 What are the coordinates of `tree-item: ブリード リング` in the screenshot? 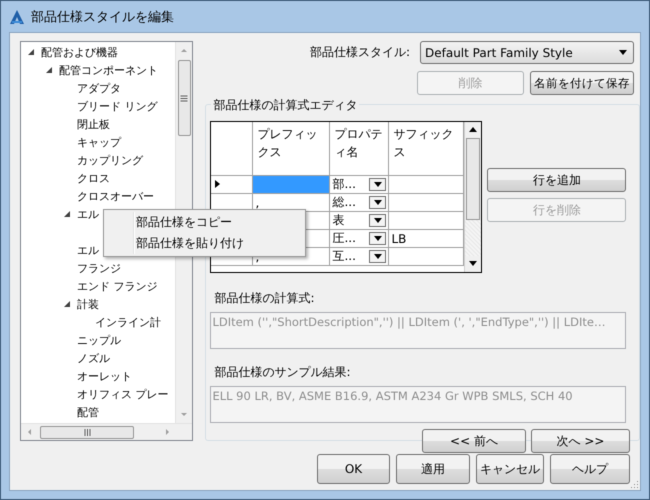 It's located at (117, 106).